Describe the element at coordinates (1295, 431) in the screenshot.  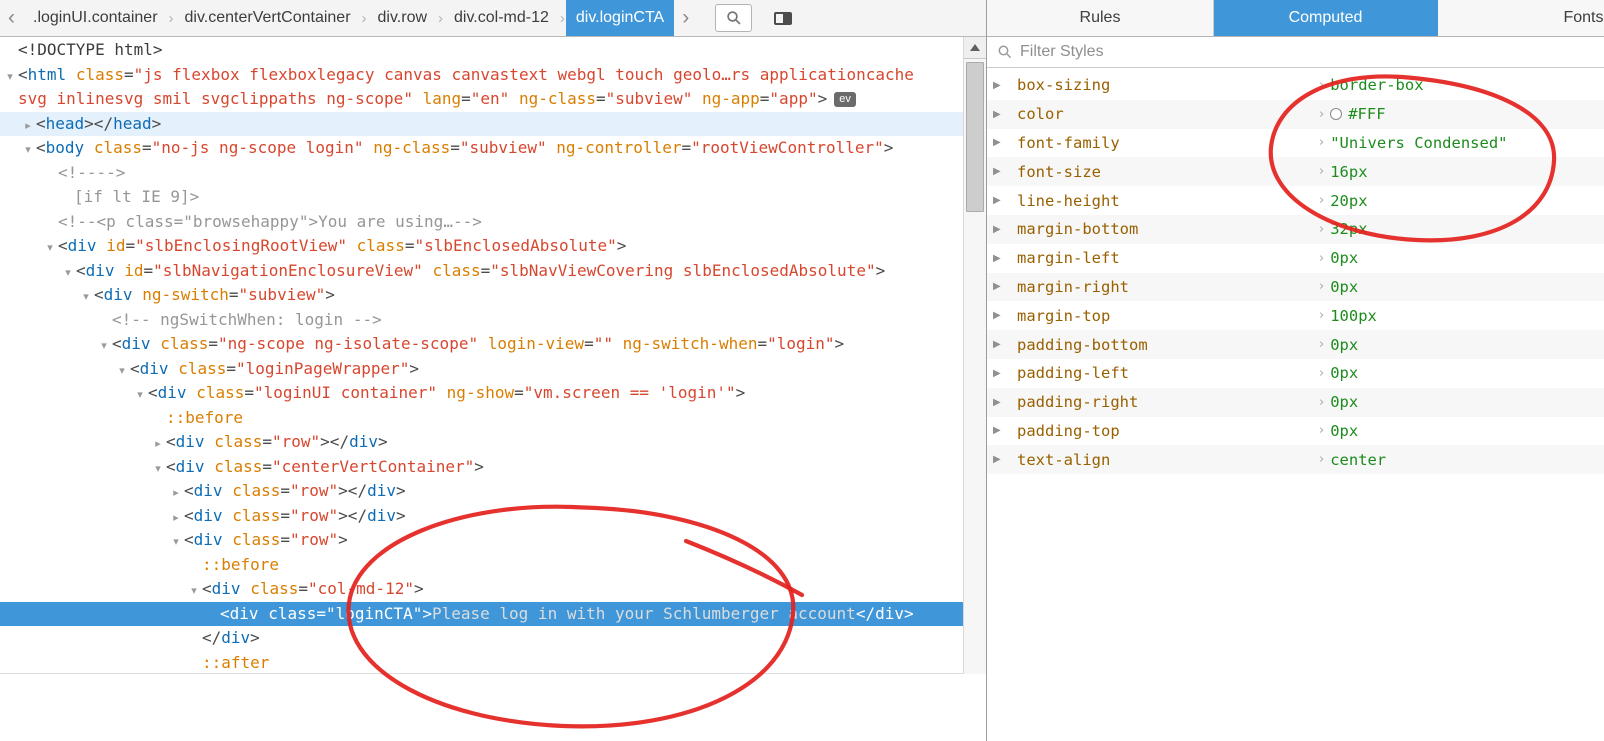
I see `computed-row-padding-top: ▶ padding-top › 0px` at that location.